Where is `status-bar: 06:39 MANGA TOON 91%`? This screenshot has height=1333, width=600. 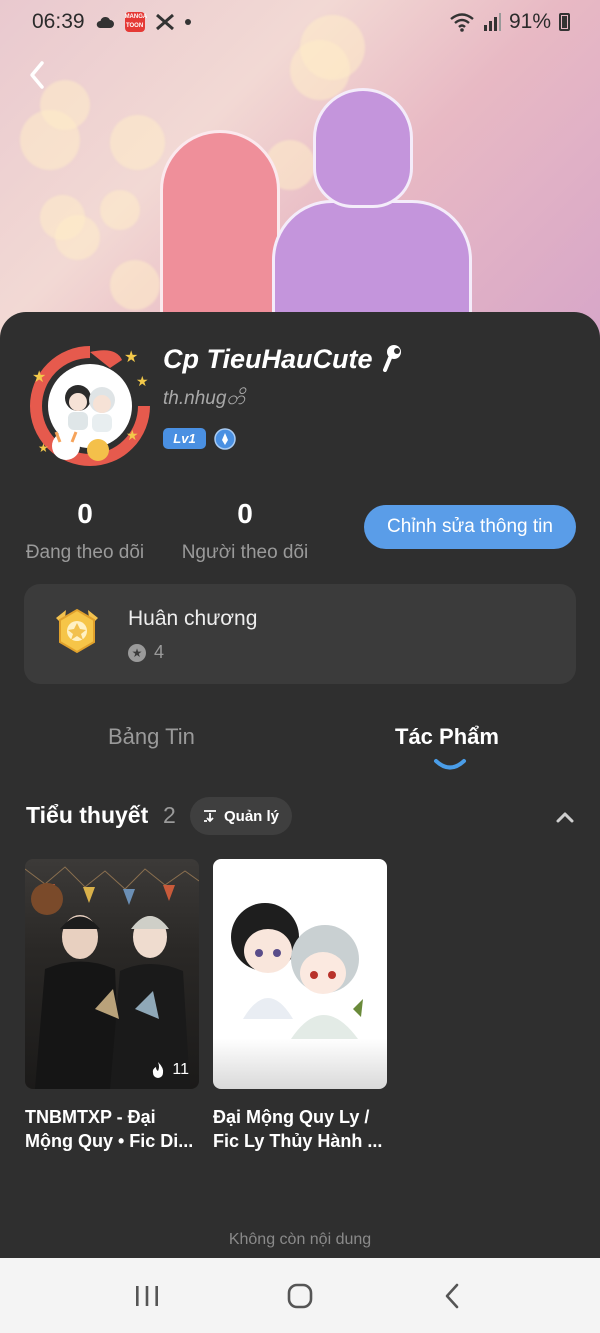 status-bar: 06:39 MANGA TOON 91% is located at coordinates (300, 22).